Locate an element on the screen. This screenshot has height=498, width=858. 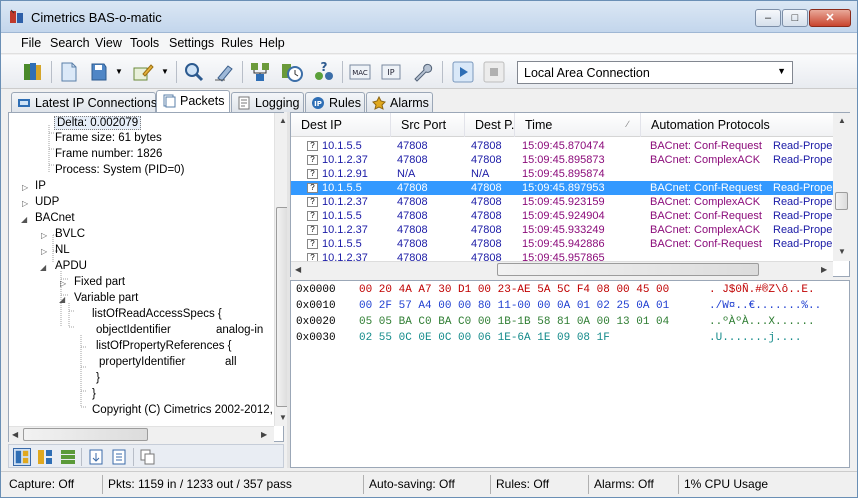
table-row: ? 10.1.2.91 N/A N/A 15:09:45.895874 is located at coordinates (562, 174).